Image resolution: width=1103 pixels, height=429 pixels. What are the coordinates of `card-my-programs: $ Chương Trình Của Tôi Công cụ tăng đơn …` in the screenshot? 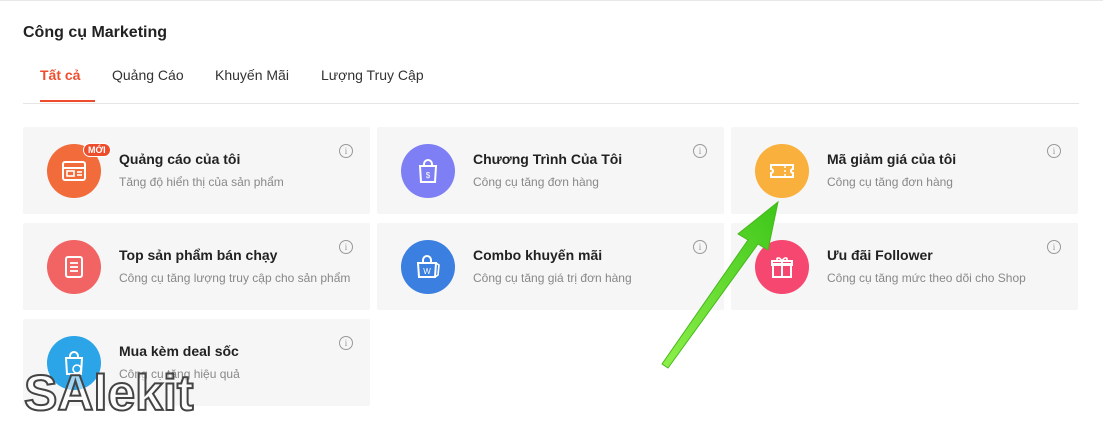 It's located at (550, 170).